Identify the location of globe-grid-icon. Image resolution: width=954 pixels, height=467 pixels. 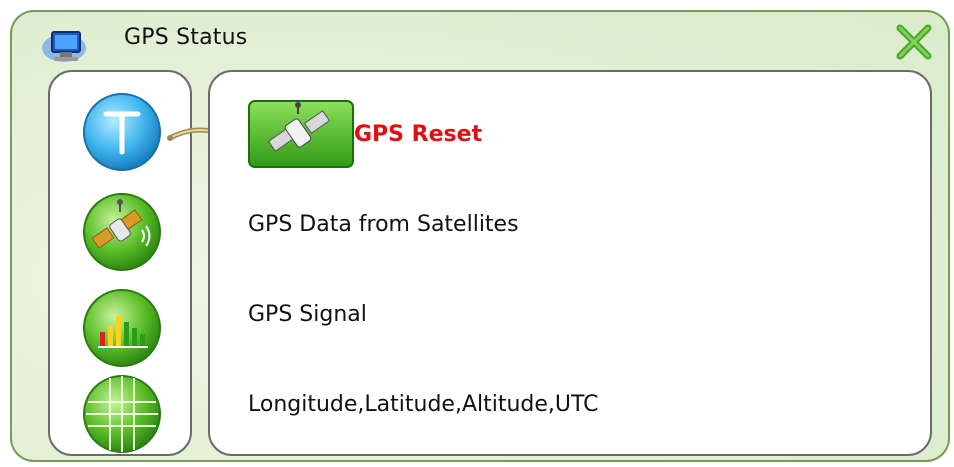
(122, 414).